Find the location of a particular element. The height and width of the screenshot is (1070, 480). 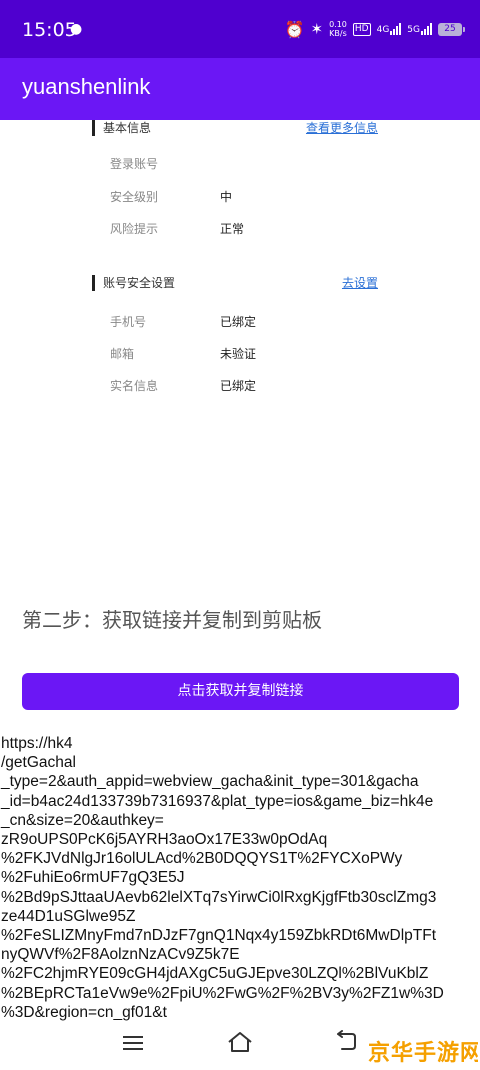

info-row-label: 邮箱 is located at coordinates (122, 354).